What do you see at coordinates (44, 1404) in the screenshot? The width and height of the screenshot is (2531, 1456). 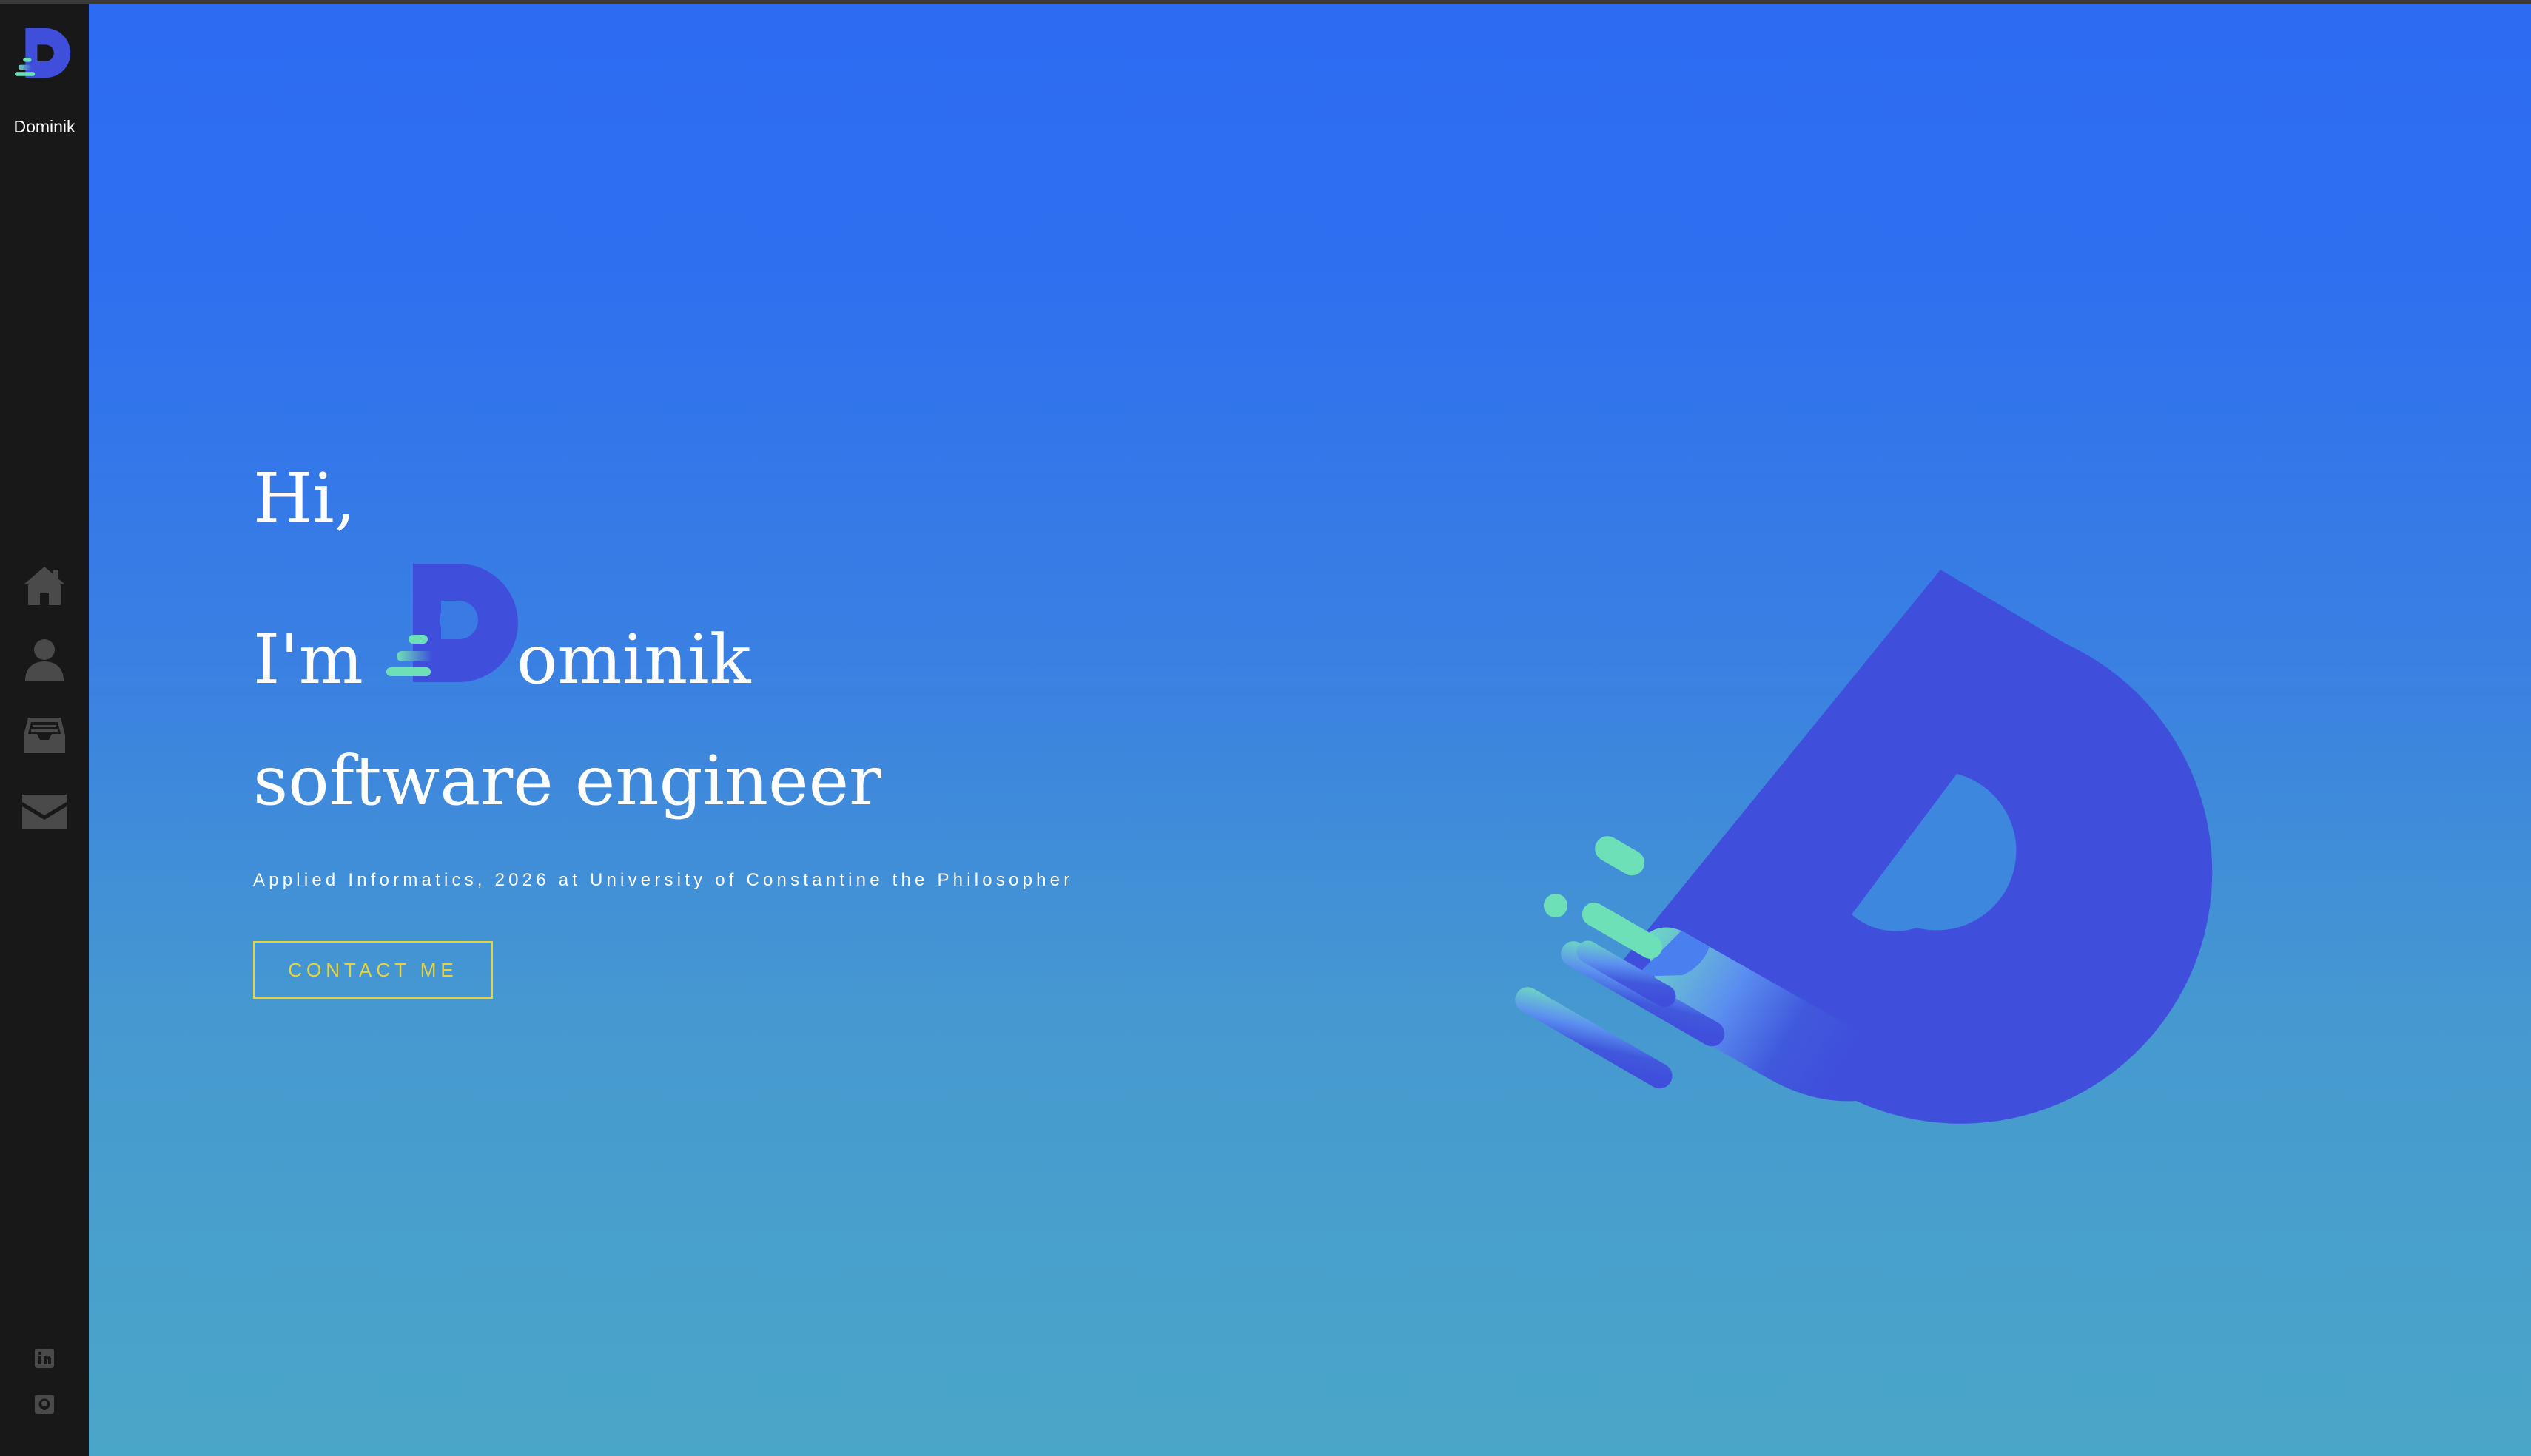 I see `github-icon` at bounding box center [44, 1404].